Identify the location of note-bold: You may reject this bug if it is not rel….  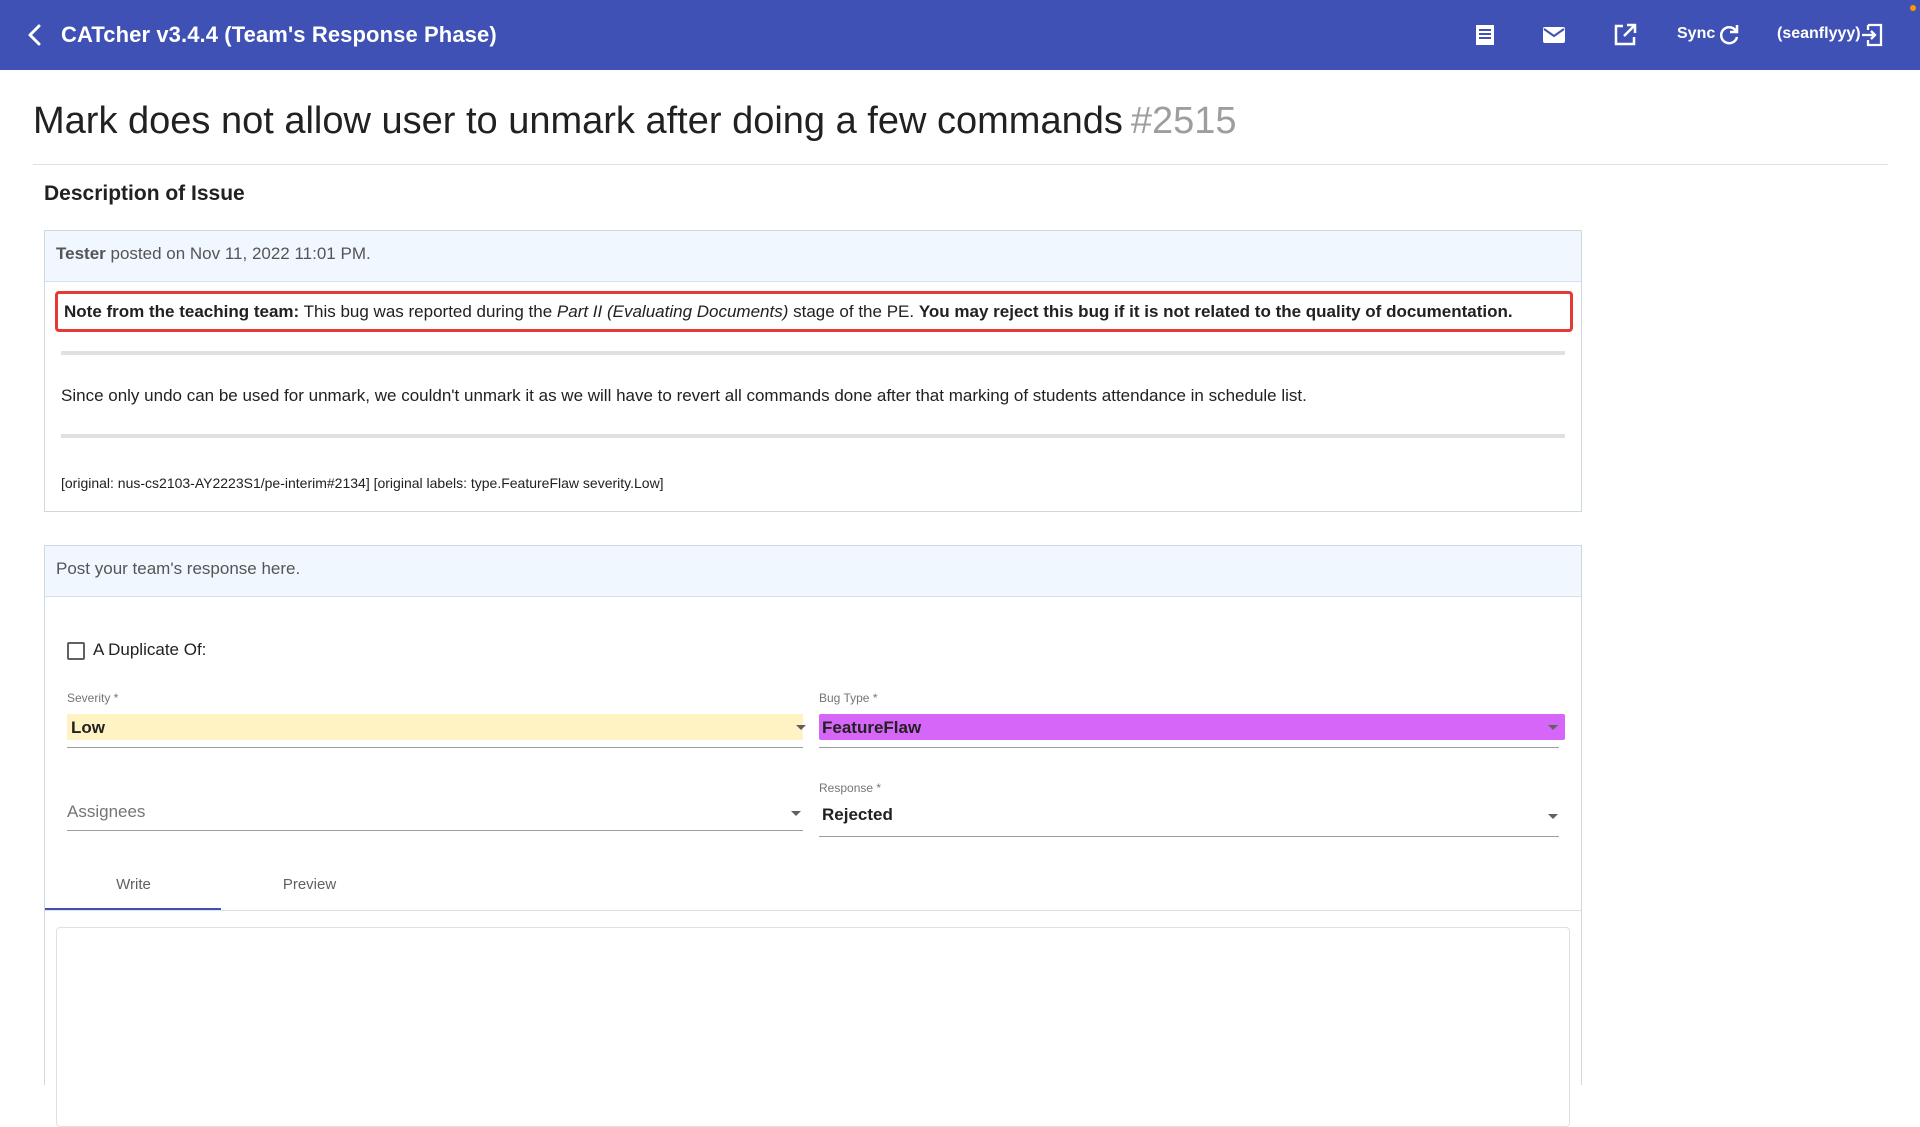
(1215, 311).